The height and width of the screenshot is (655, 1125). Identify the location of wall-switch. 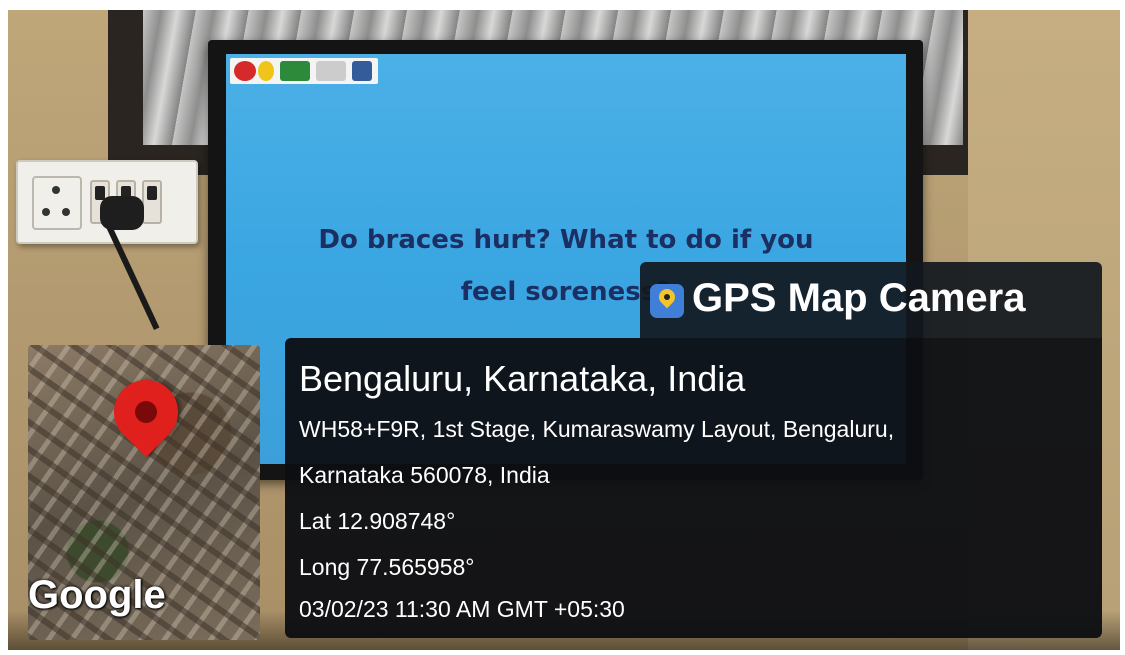
(152, 202).